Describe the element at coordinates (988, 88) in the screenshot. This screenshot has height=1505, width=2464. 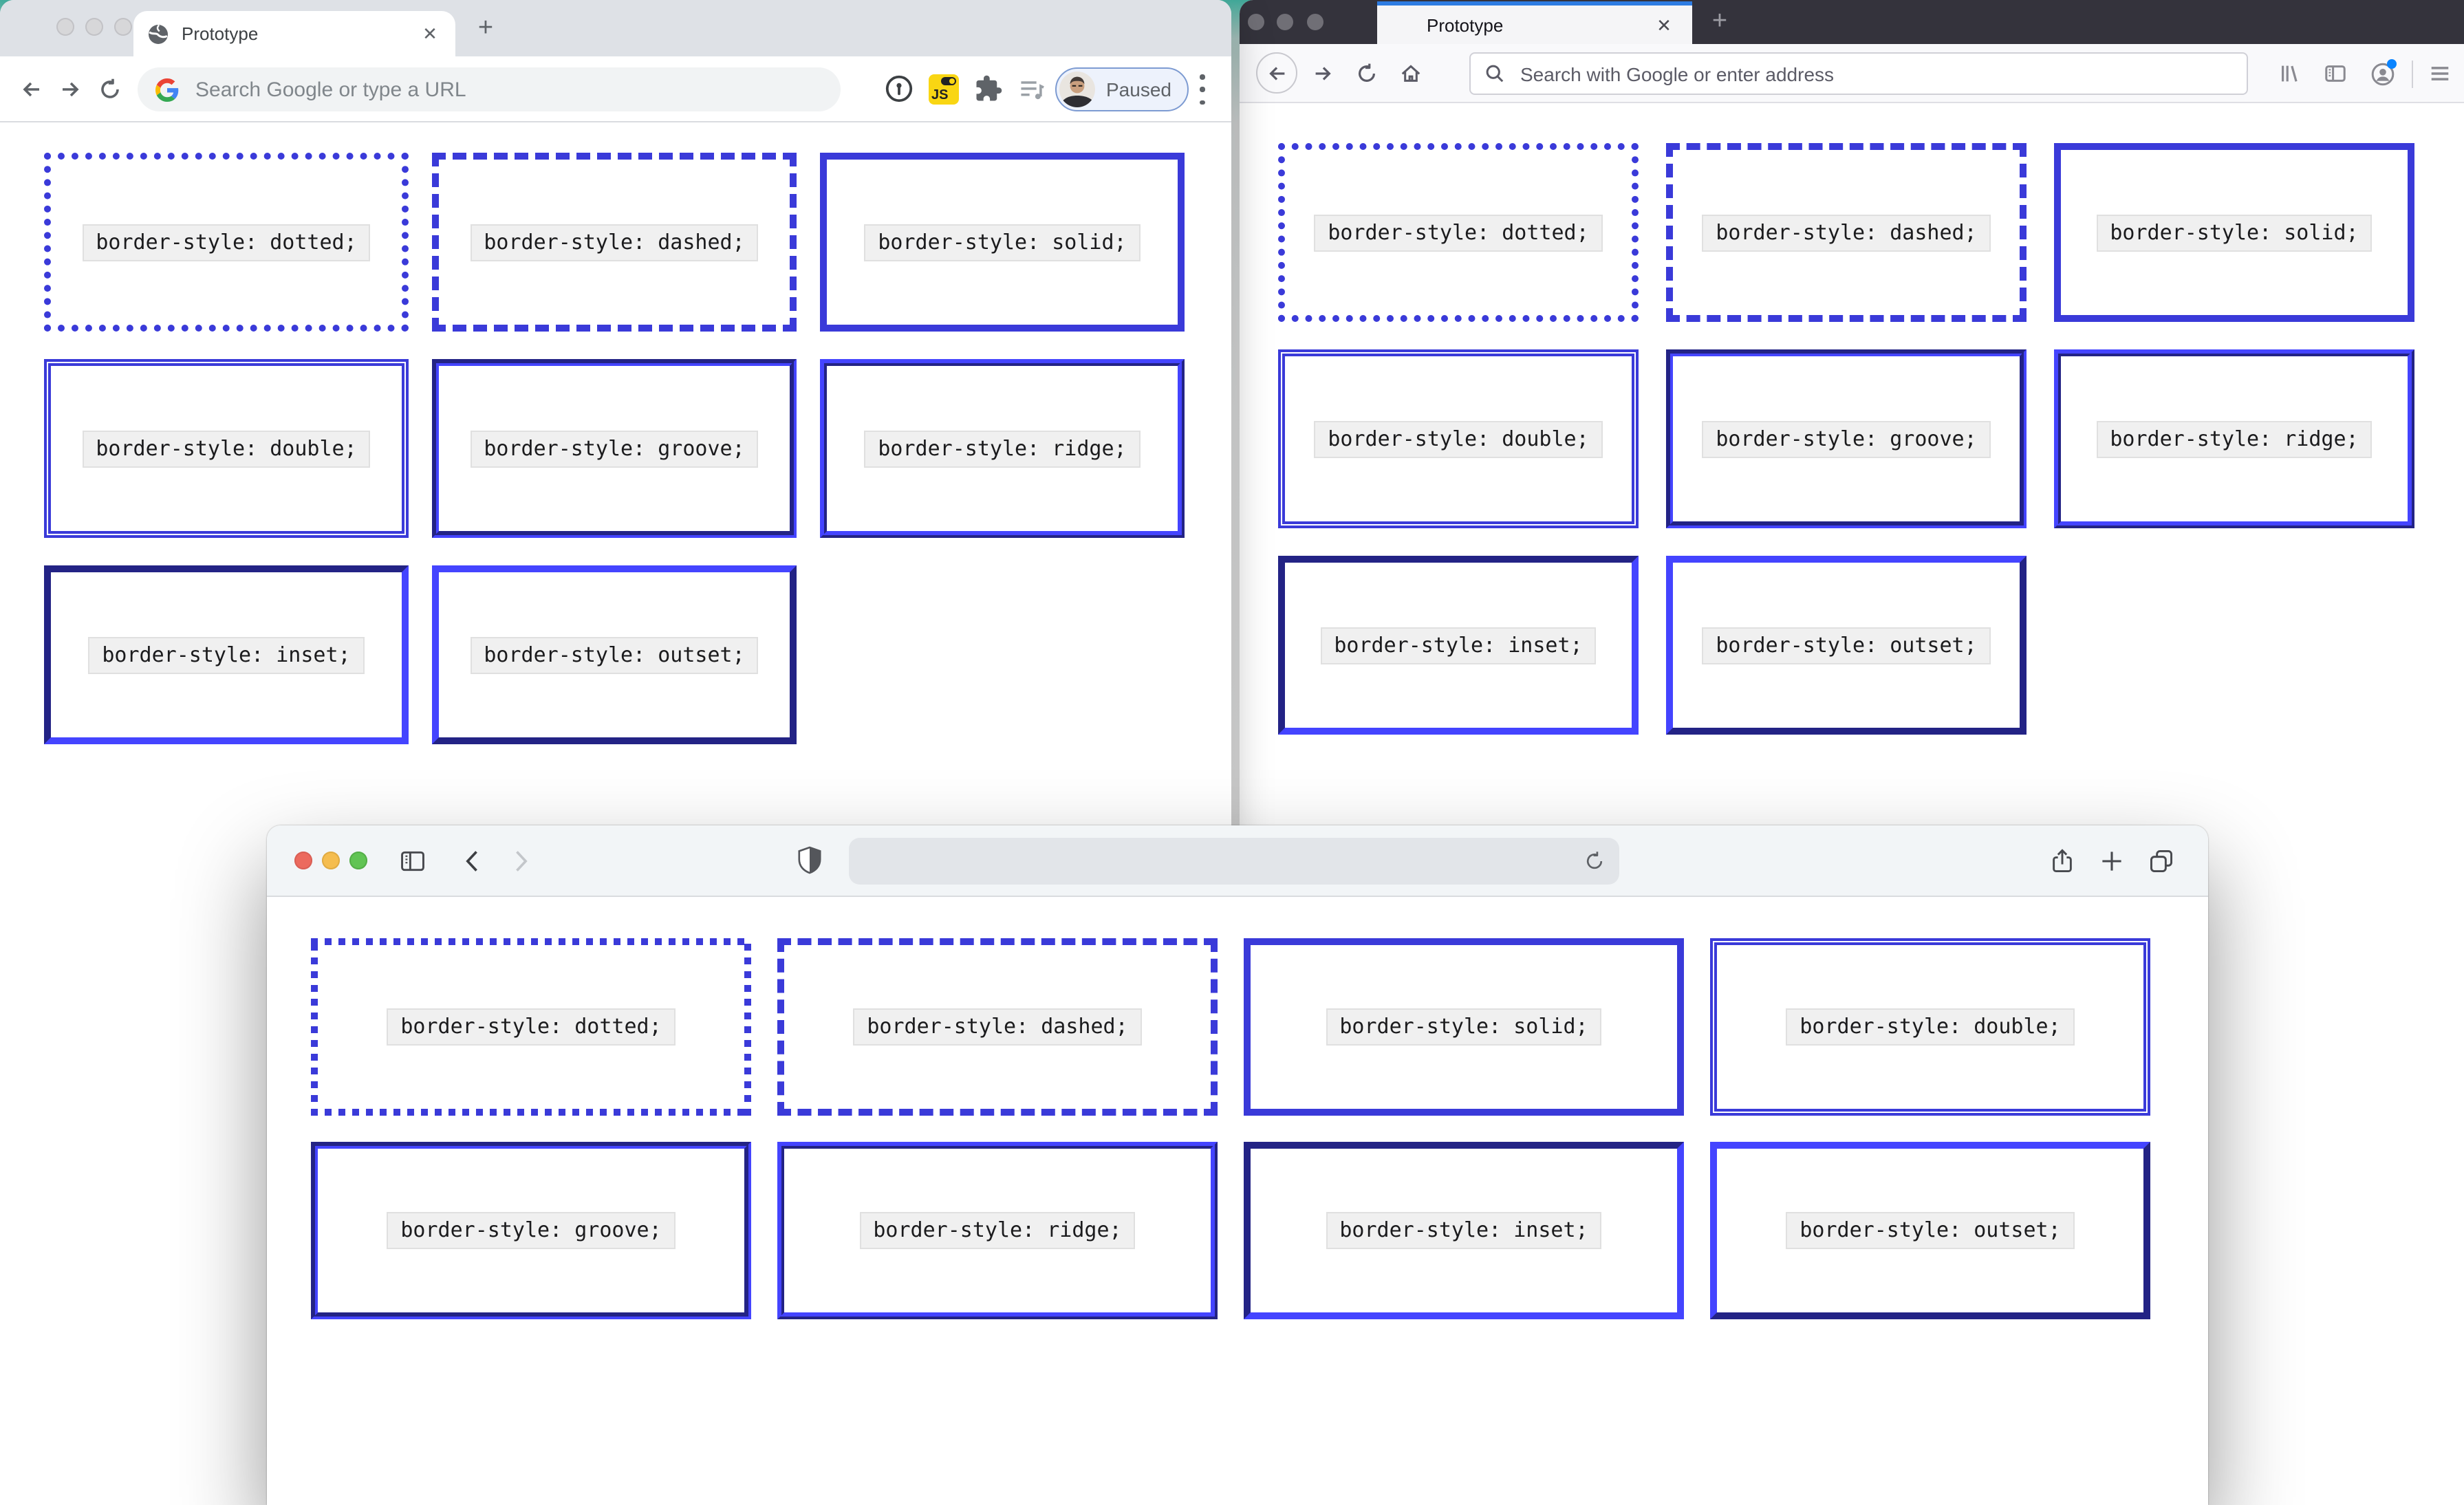
I see `extensions-puzzle-icon` at that location.